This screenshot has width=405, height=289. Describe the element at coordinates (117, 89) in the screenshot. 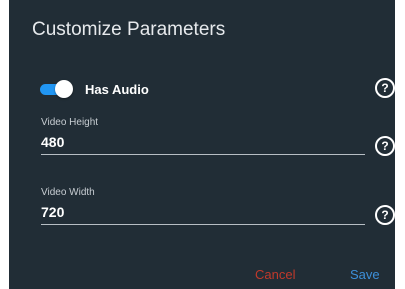

I see `has-audio-label: Has Audio` at that location.